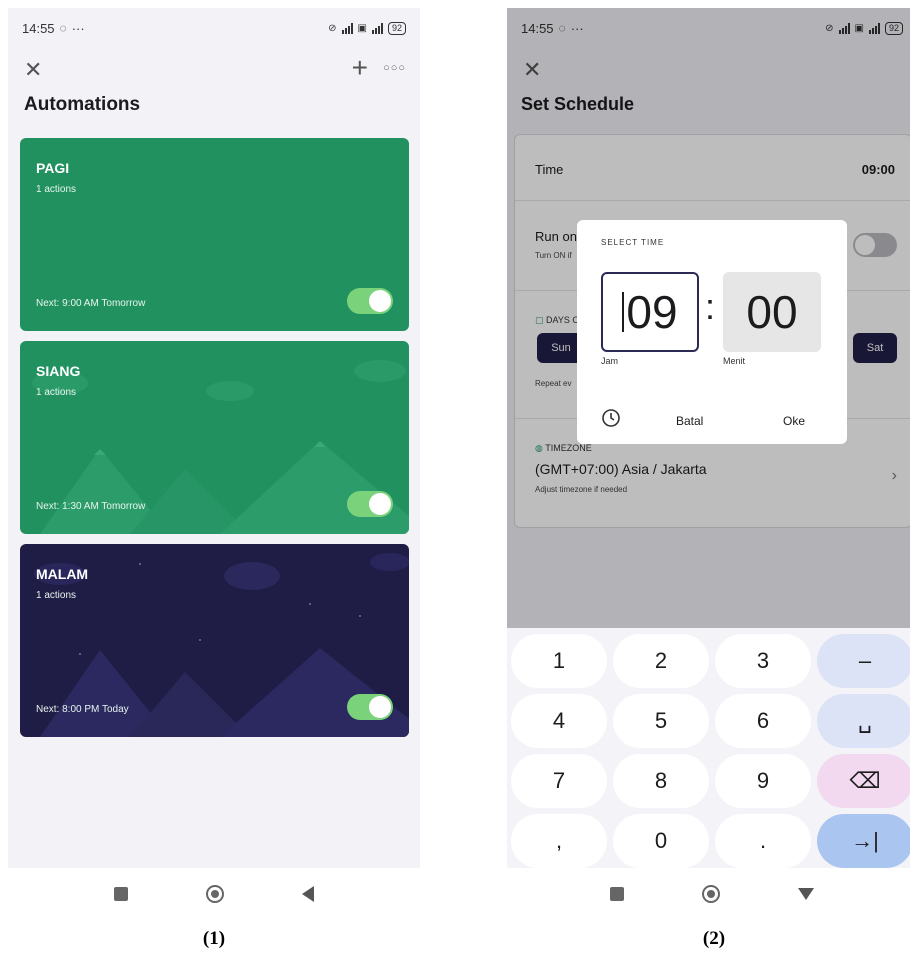  Describe the element at coordinates (78, 28) in the screenshot. I see `more-notifications-icon: ···` at that location.